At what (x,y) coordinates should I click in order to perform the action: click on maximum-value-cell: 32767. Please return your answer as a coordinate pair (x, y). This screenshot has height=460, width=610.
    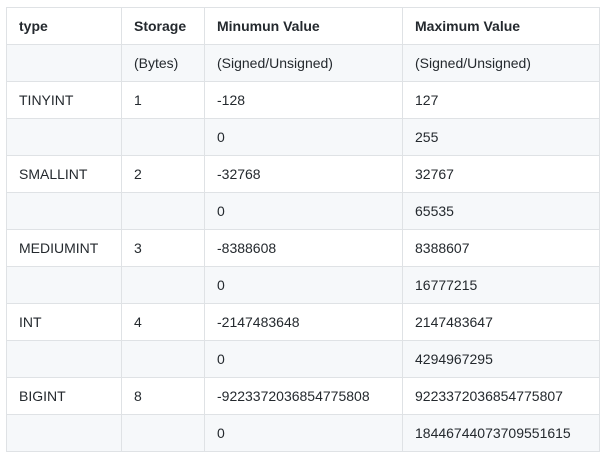
    Looking at the image, I should click on (501, 174).